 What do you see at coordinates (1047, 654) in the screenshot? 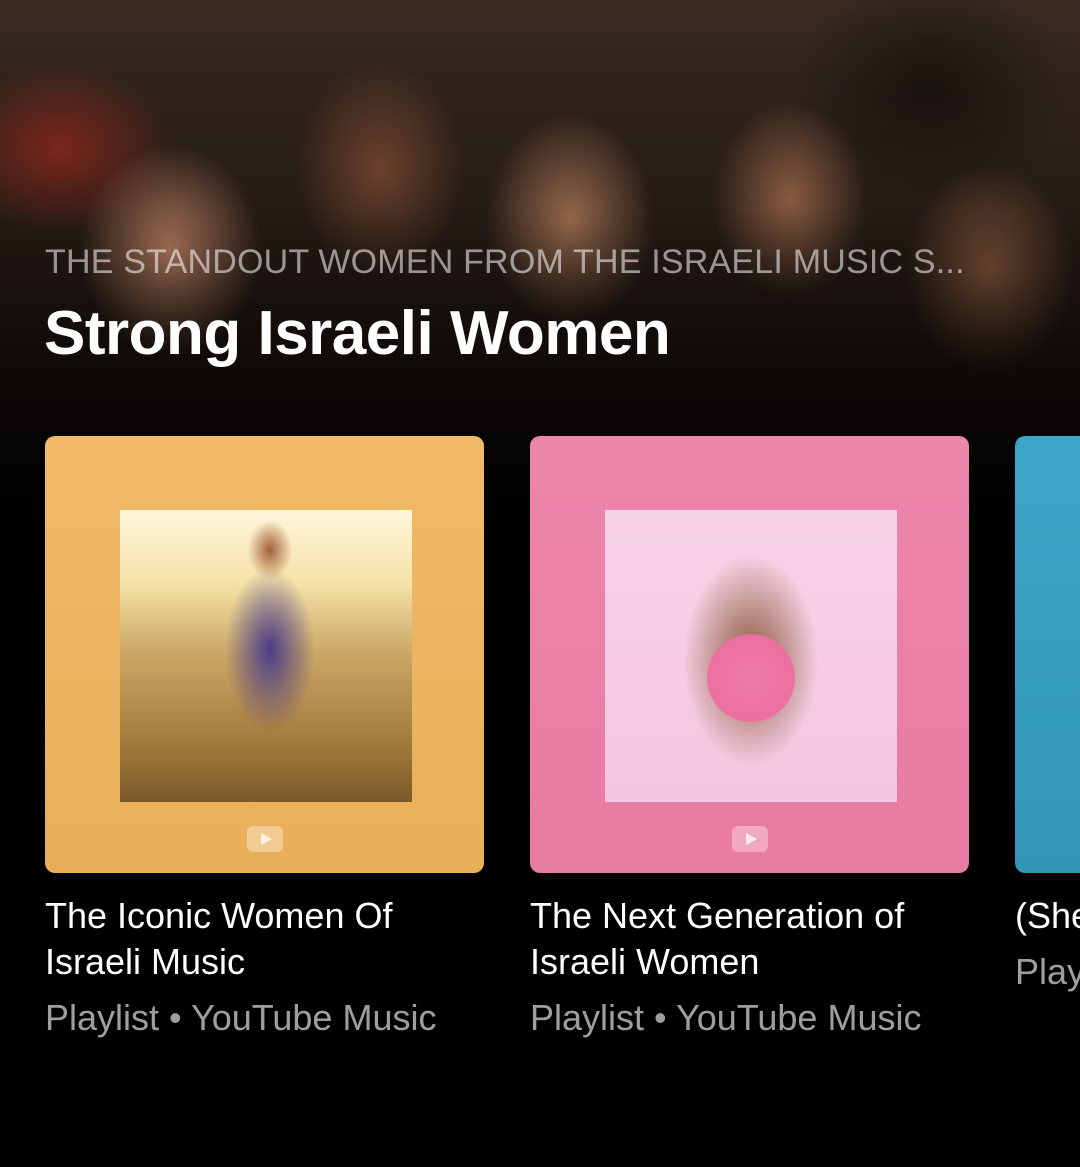
I see `playlist-artwork` at bounding box center [1047, 654].